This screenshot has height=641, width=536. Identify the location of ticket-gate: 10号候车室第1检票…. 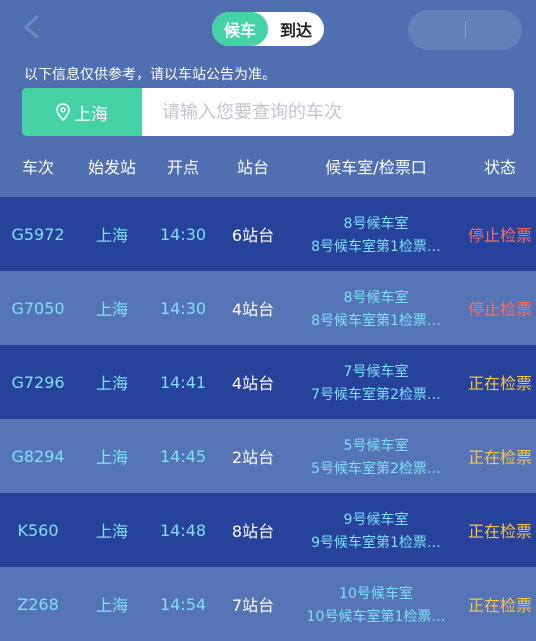
(376, 616).